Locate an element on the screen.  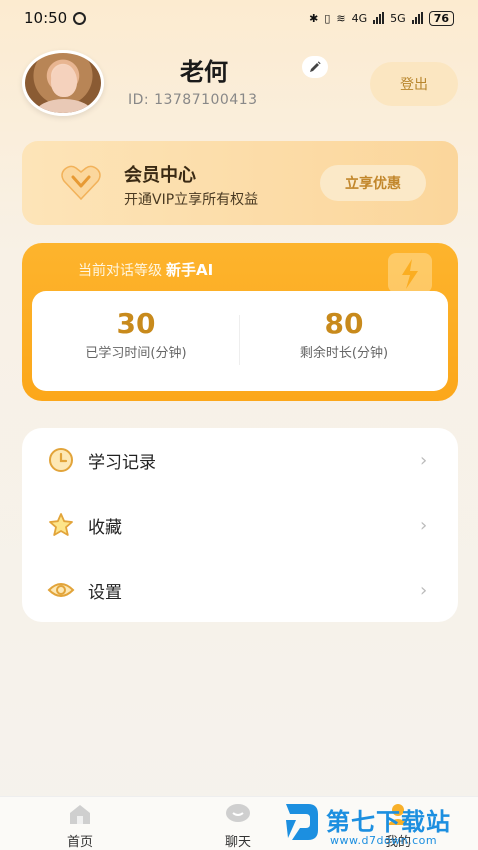
menu-item-study-record: 学习记录 › is located at coordinates (240, 460).